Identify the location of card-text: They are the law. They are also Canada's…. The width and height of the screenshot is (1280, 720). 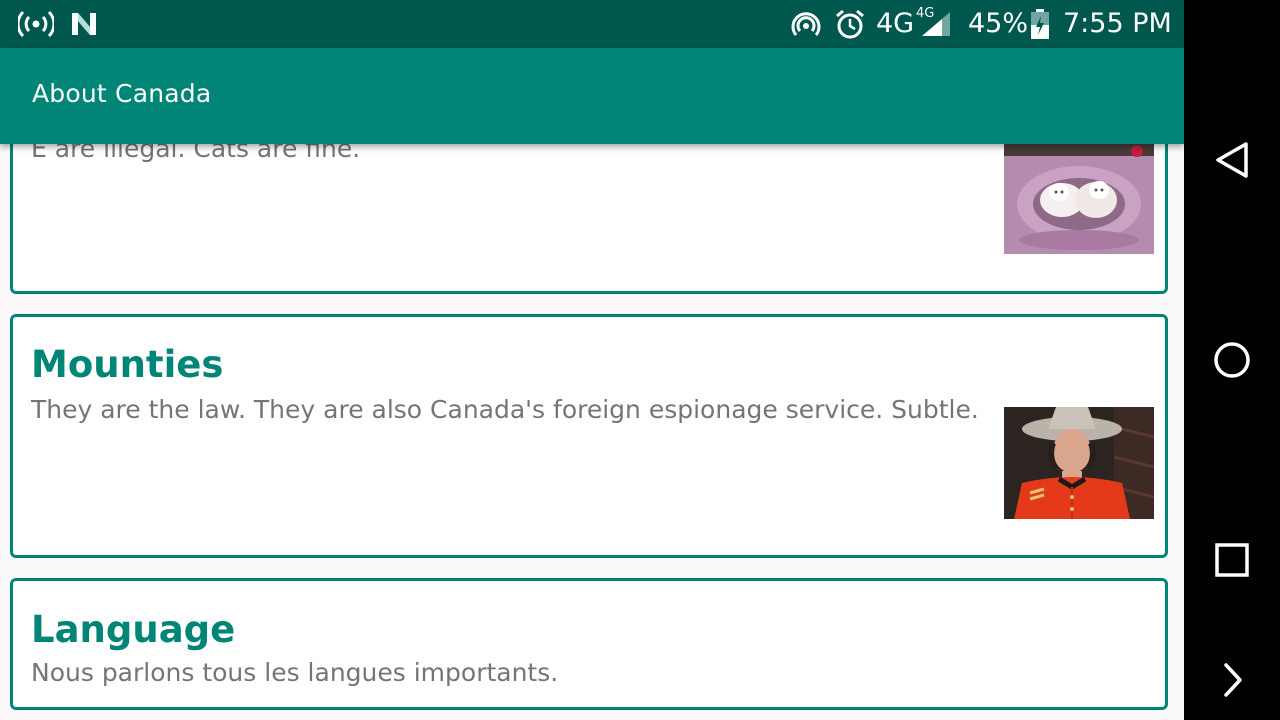
(505, 409).